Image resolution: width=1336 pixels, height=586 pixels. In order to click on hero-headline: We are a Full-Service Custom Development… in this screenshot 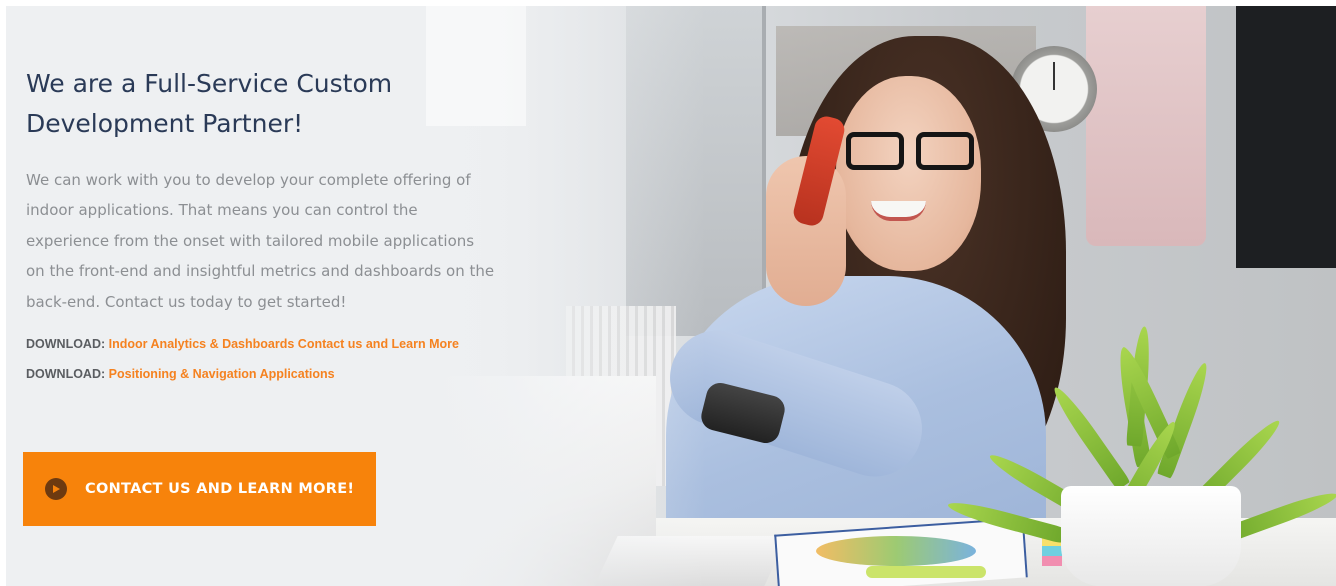, I will do `click(209, 103)`.